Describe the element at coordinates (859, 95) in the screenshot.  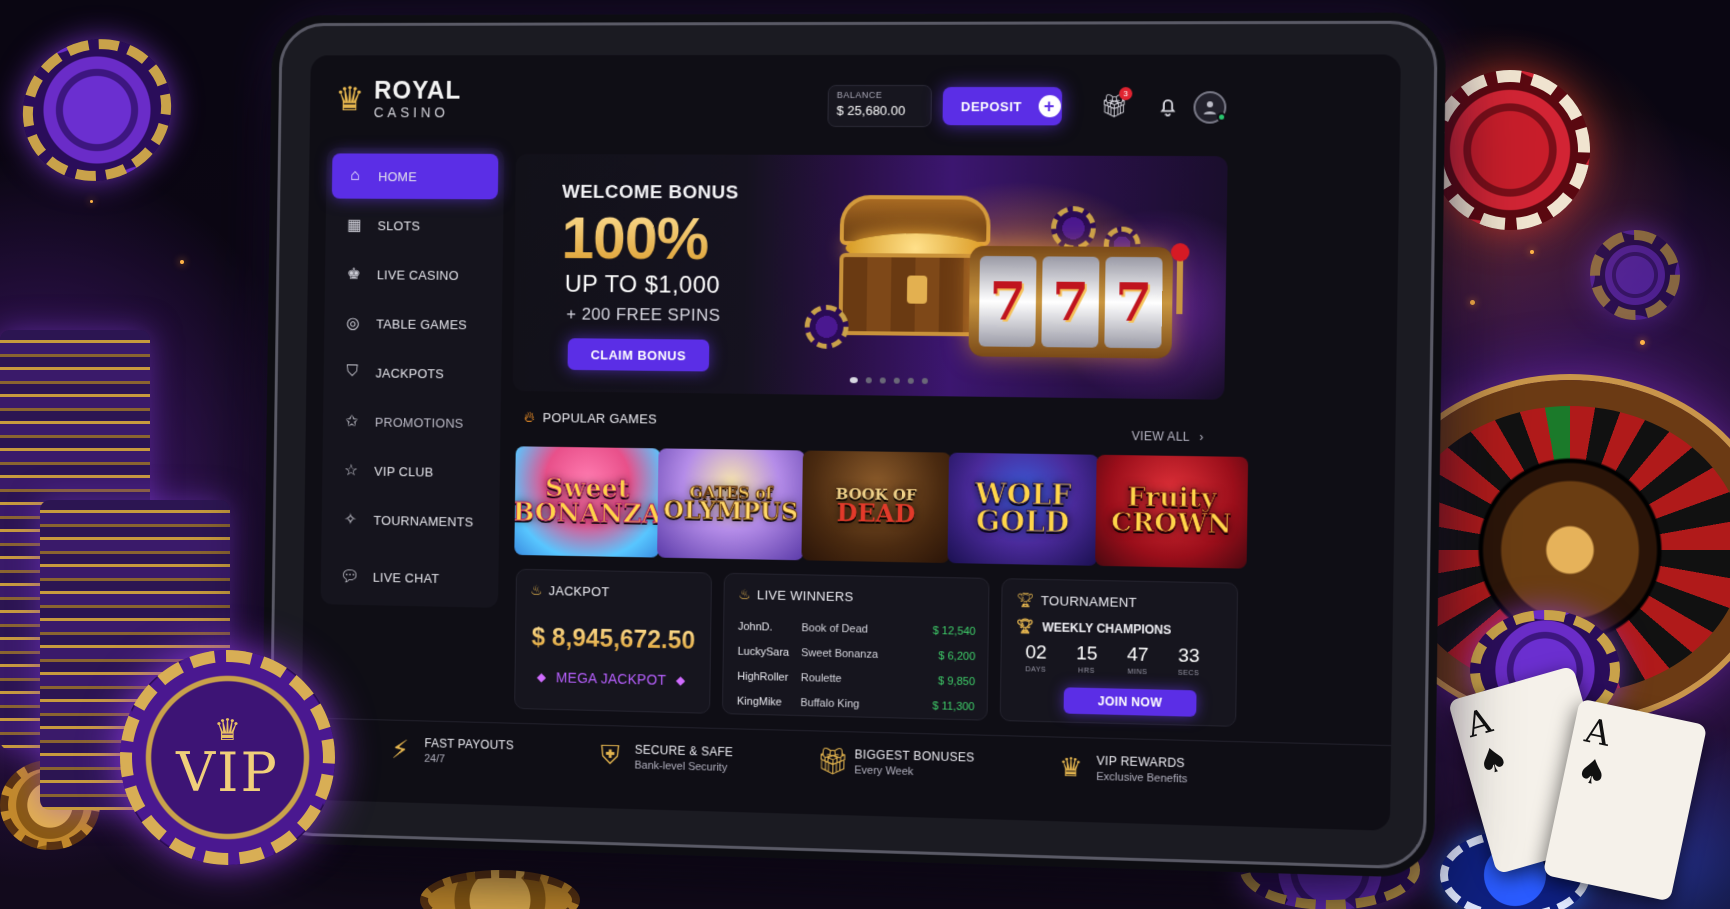
I see `balance-label: BALANCE` at that location.